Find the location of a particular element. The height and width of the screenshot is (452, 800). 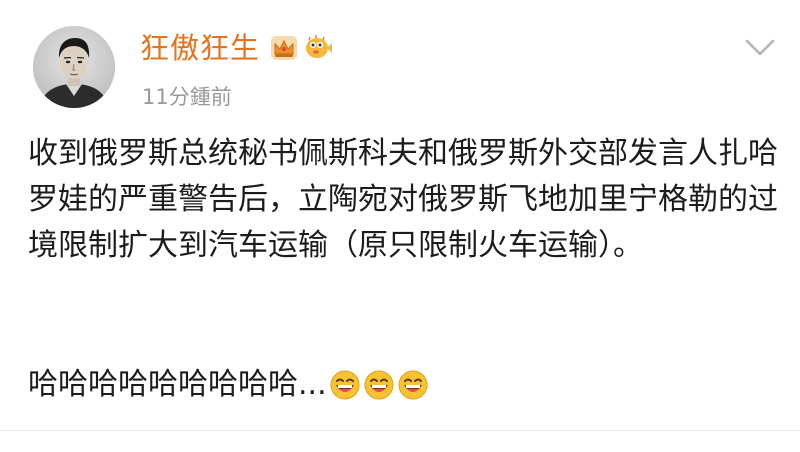

author-avatar is located at coordinates (74, 67).